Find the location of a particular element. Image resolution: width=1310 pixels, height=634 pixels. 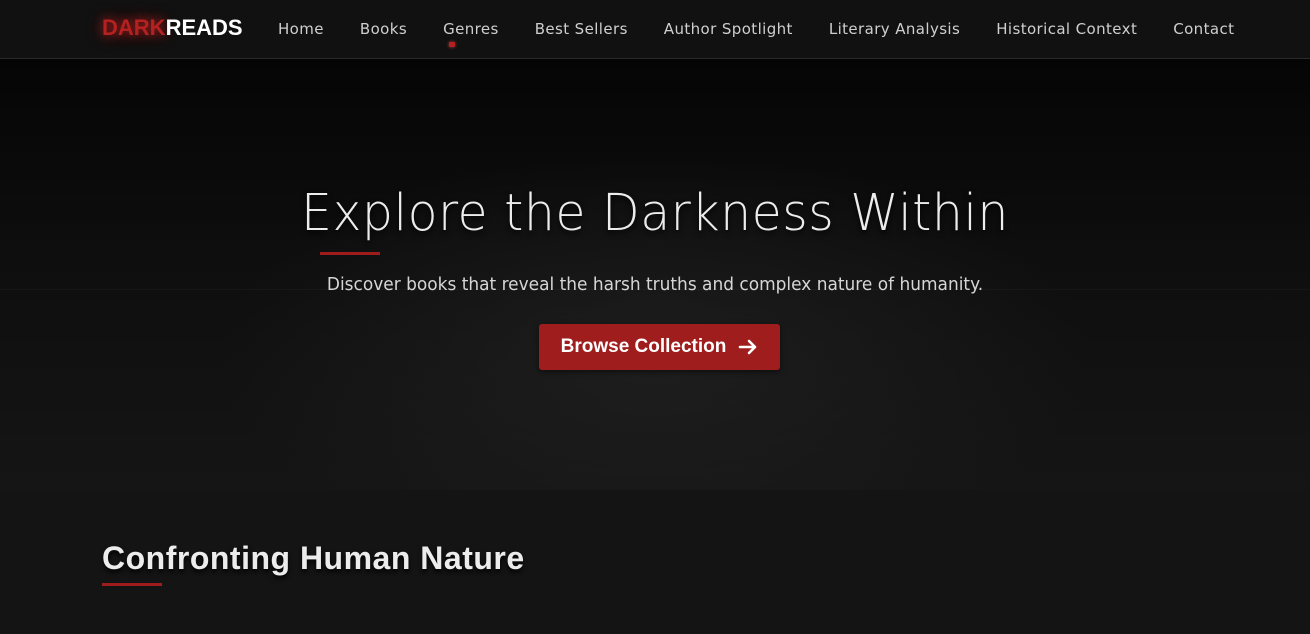

nav-link-genres-label: Genres is located at coordinates (471, 29).